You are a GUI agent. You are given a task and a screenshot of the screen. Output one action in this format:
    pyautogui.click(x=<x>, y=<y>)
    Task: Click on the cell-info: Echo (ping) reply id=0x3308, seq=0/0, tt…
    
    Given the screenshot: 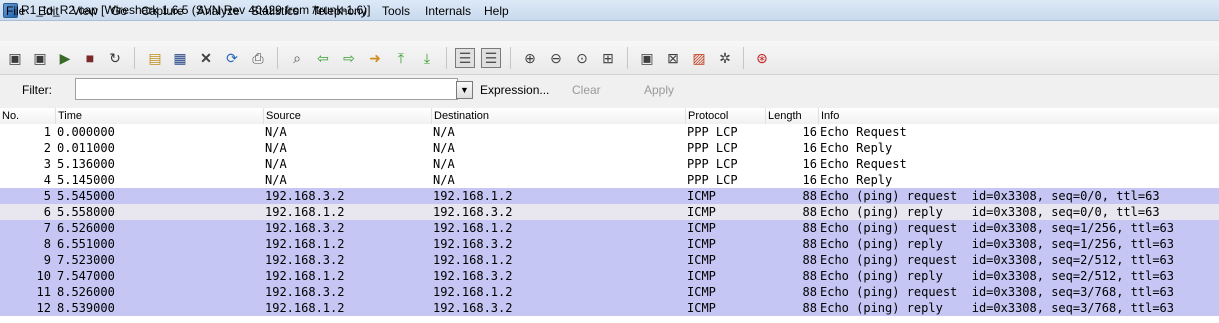 What is the action you would take?
    pyautogui.click(x=990, y=212)
    